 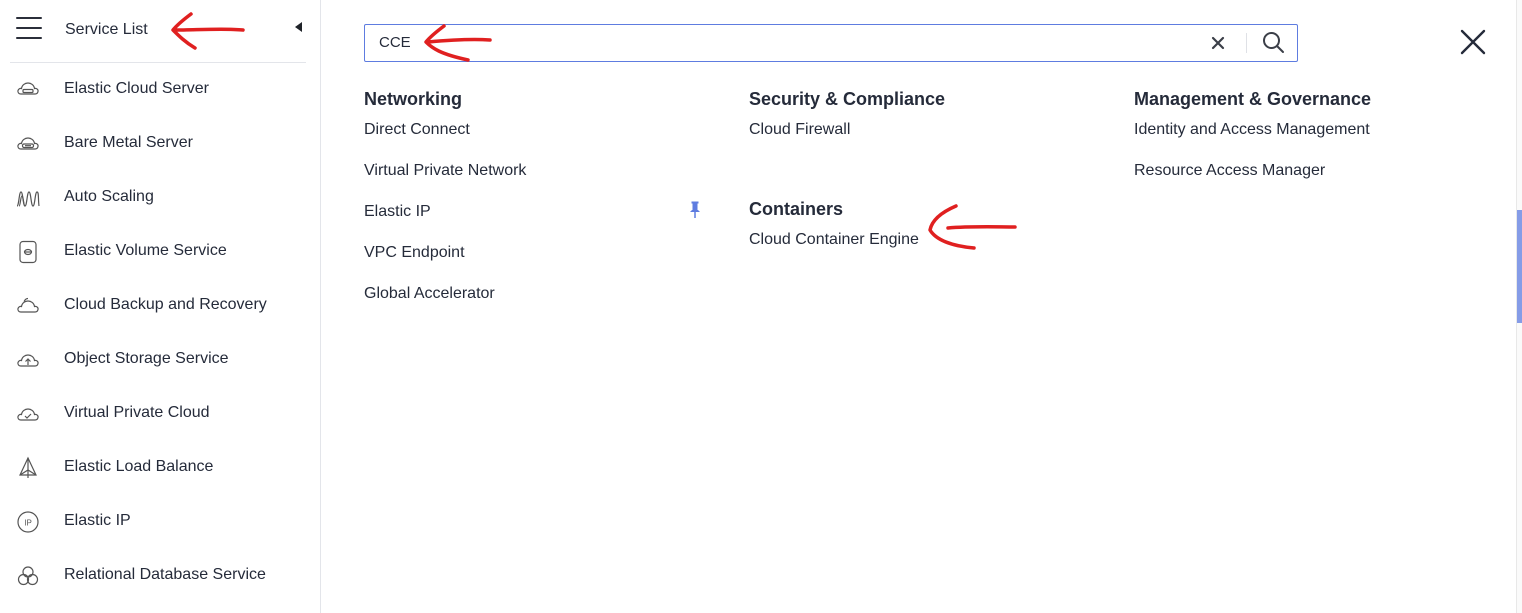 What do you see at coordinates (534, 293) in the screenshot?
I see `service-link-global-accelerator: Global Accelerator` at bounding box center [534, 293].